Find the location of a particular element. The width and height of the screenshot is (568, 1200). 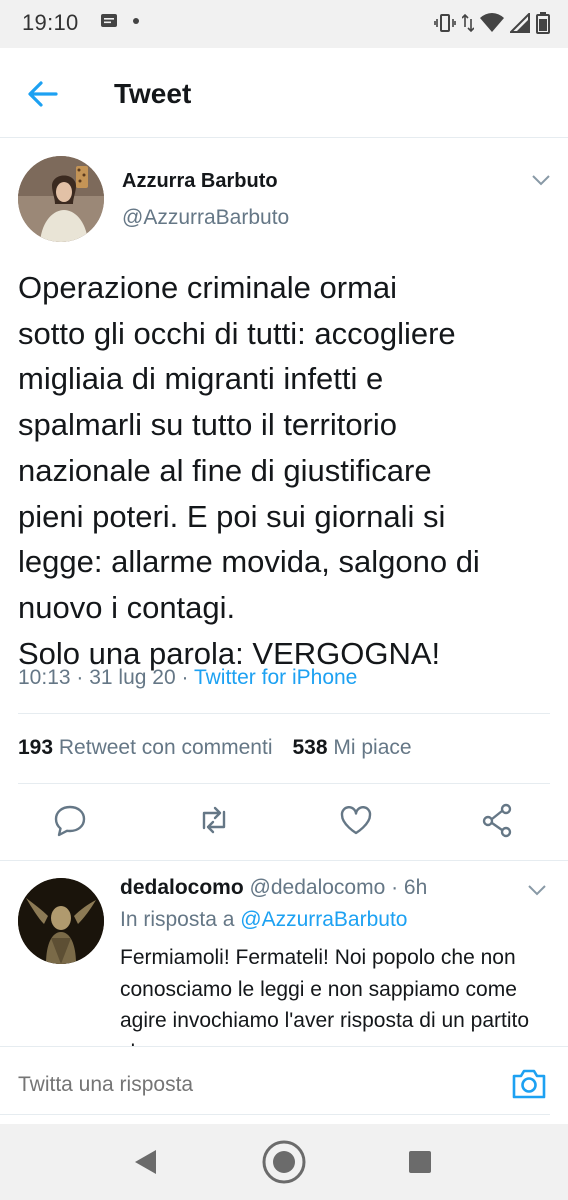

reply-avatar is located at coordinates (61, 921).